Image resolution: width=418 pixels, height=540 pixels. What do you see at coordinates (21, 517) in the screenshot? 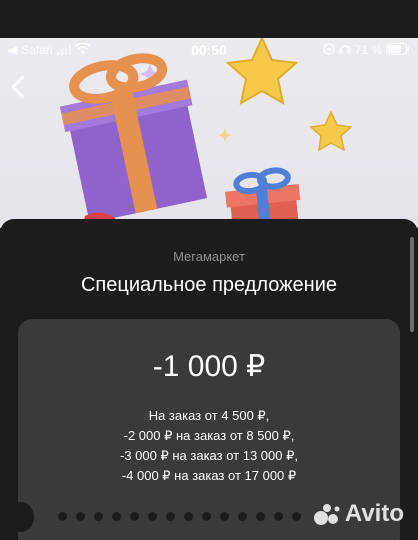
I see `card-notch` at bounding box center [21, 517].